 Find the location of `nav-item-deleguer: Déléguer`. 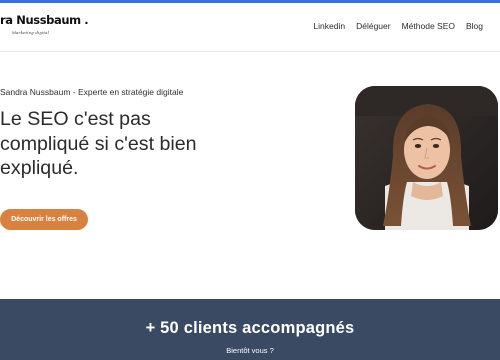

nav-item-deleguer: Déléguer is located at coordinates (373, 26).